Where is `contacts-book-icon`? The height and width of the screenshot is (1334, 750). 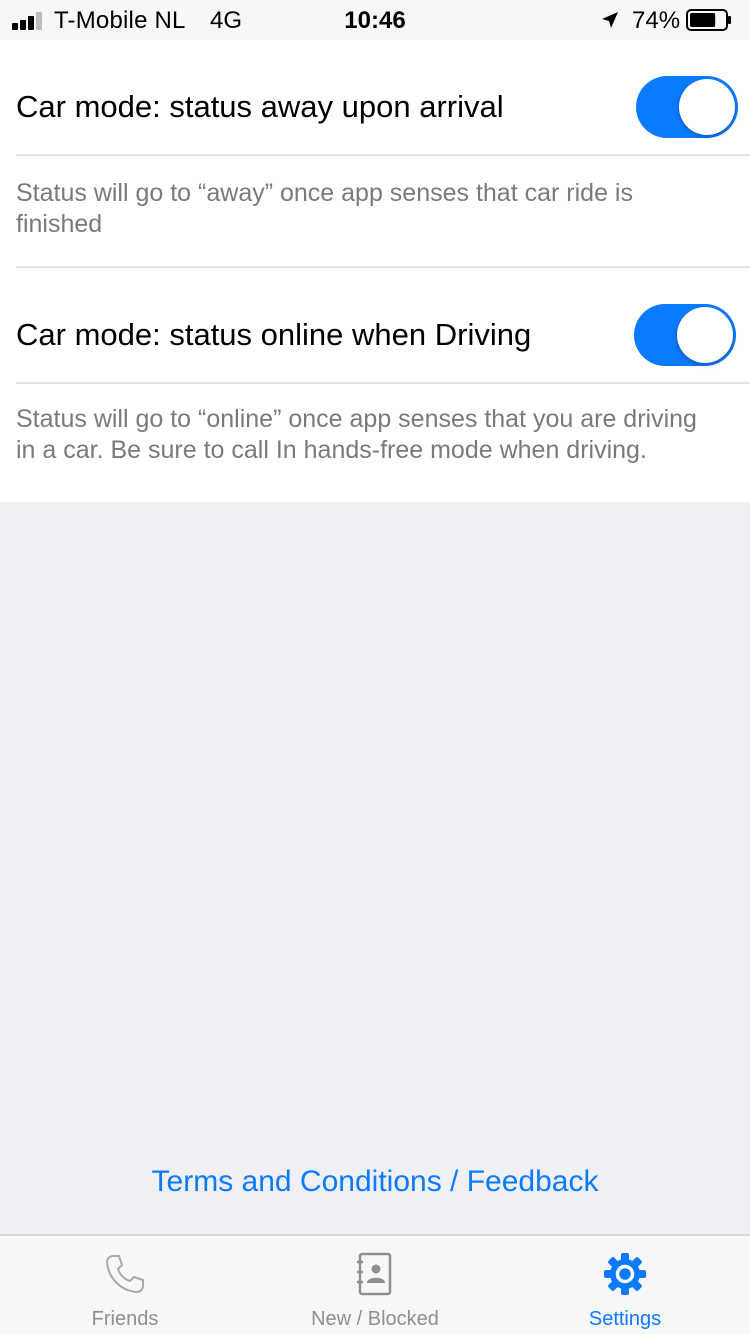
contacts-book-icon is located at coordinates (374, 1274).